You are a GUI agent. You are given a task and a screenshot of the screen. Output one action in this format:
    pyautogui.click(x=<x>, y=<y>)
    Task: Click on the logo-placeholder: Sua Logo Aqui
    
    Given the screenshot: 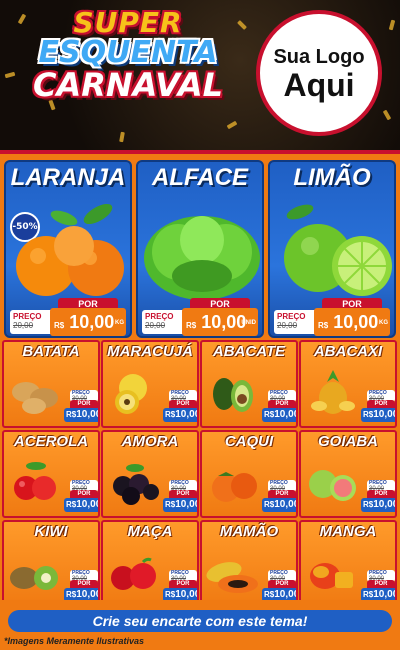 What is the action you would take?
    pyautogui.click(x=319, y=73)
    